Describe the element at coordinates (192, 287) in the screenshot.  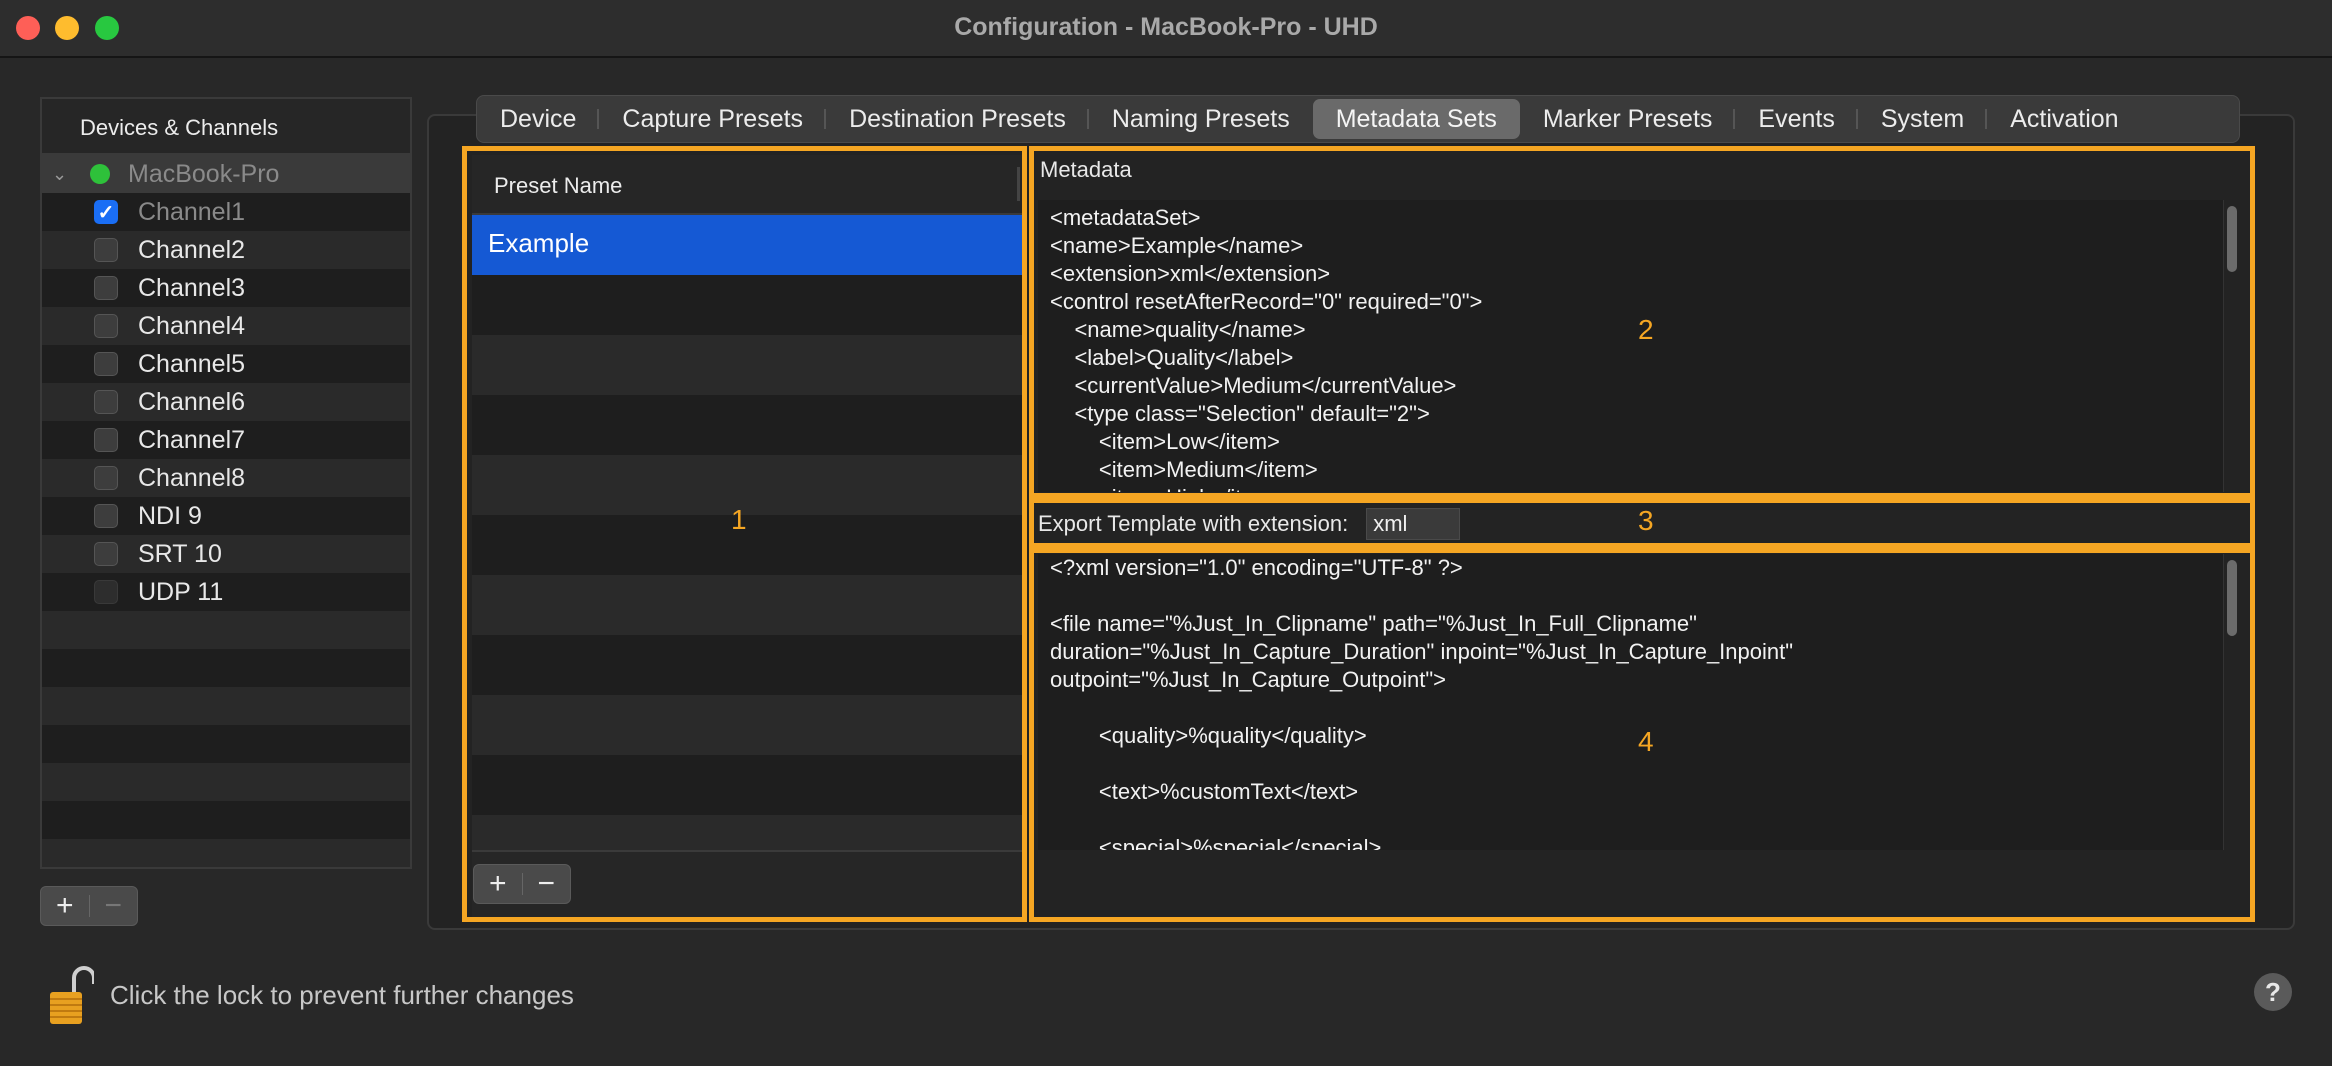
I see `channel-label: Channel3` at that location.